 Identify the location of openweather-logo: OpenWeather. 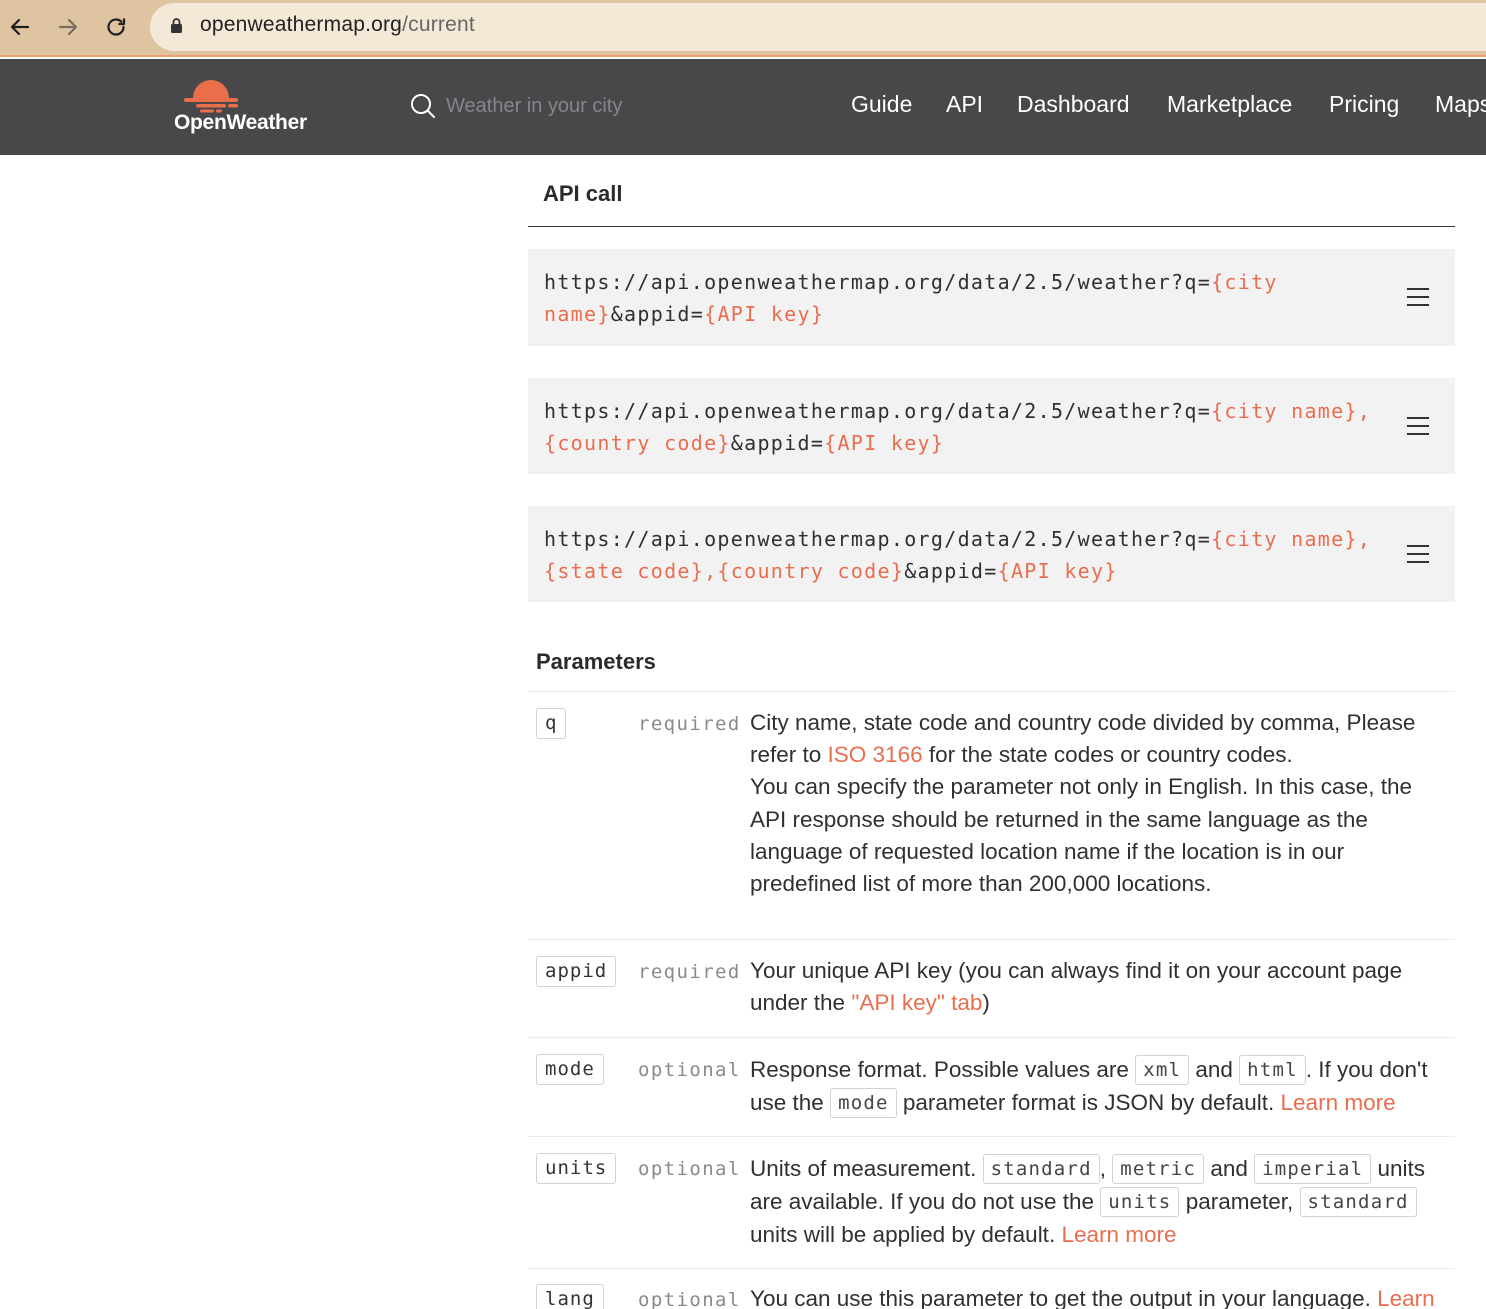
(247, 109).